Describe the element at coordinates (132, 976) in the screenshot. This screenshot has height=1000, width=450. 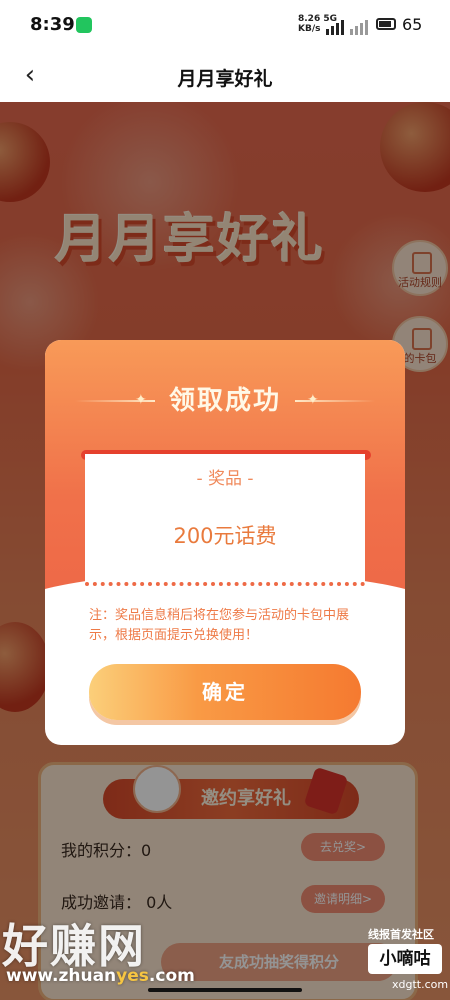
I see `watermark-url-highlight: yes` at that location.